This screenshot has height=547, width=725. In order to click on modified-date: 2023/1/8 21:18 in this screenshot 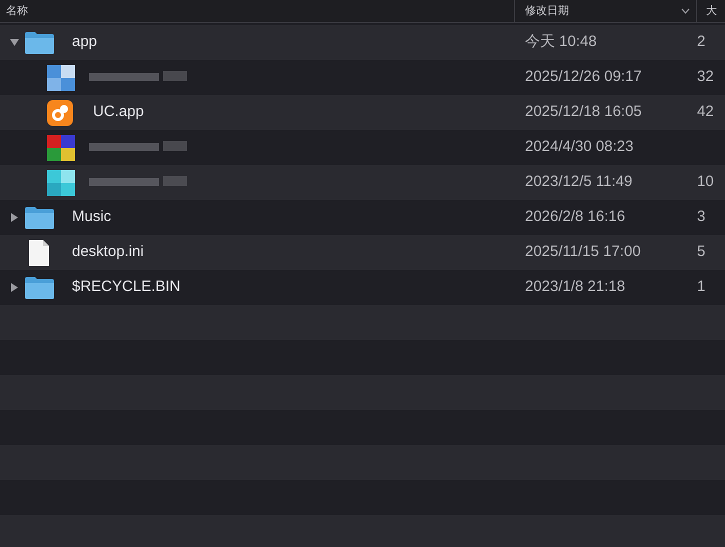, I will do `click(575, 287)`.